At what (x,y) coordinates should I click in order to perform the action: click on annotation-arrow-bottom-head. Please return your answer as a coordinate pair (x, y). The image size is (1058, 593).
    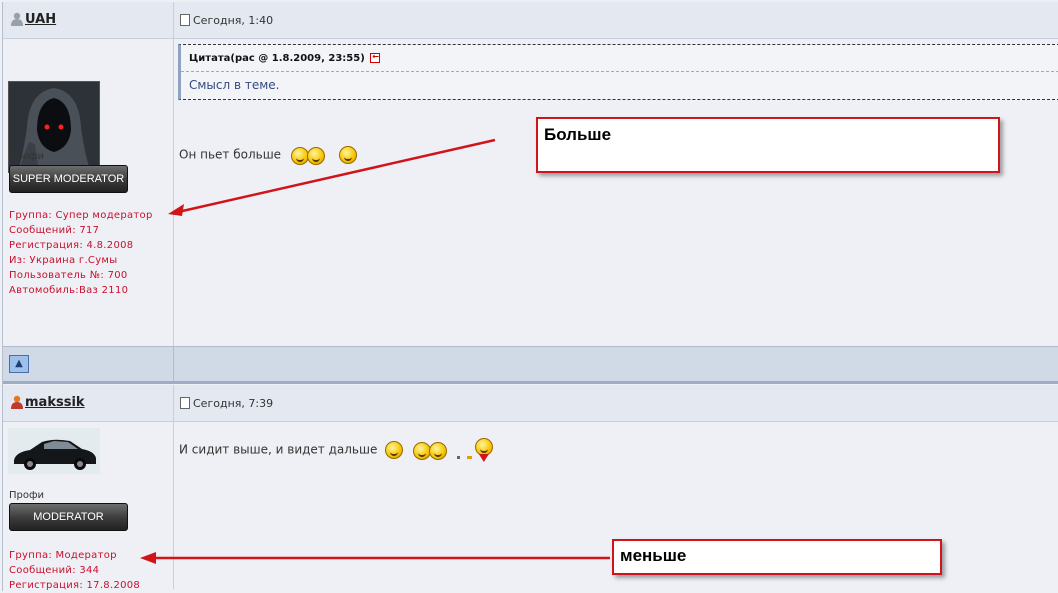
    Looking at the image, I should click on (148, 558).